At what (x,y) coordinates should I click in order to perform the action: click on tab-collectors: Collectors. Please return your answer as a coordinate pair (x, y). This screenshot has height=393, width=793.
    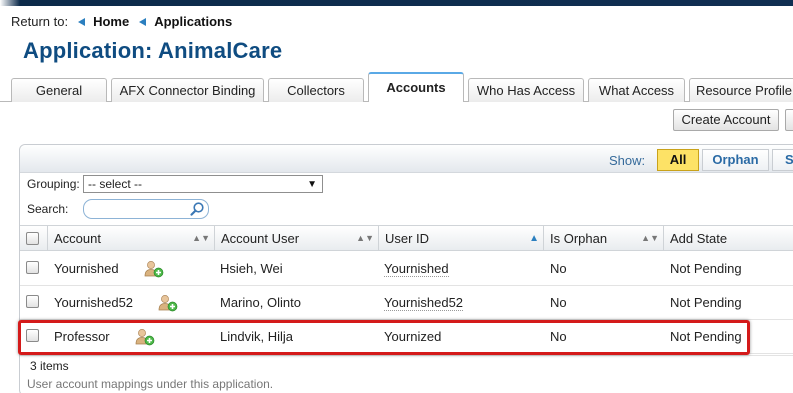
    Looking at the image, I should click on (316, 90).